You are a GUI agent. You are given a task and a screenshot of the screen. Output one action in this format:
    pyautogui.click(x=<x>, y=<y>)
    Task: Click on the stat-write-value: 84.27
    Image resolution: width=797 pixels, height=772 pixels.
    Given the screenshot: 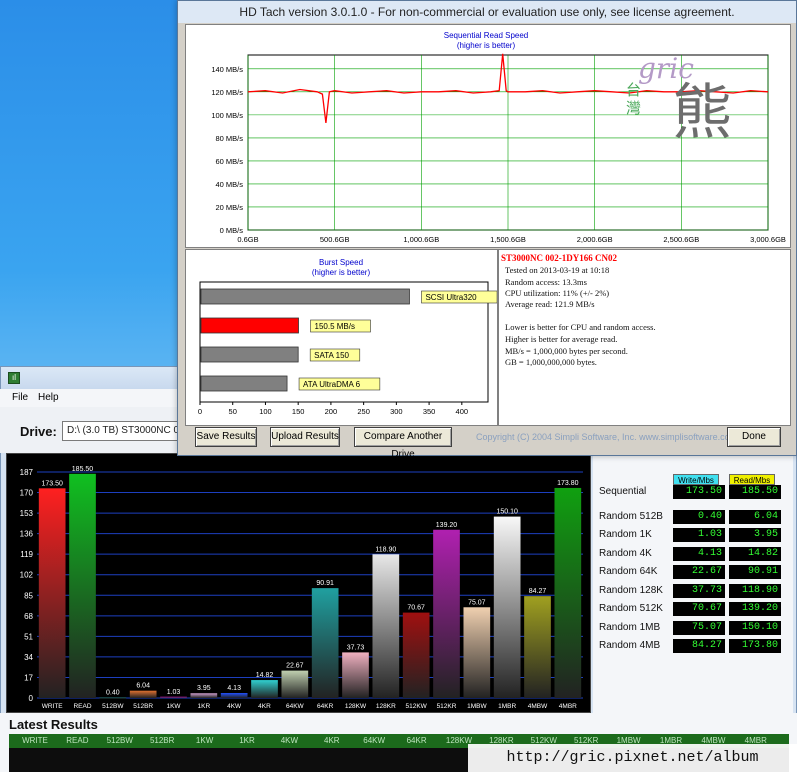 What is the action you would take?
    pyautogui.click(x=699, y=646)
    